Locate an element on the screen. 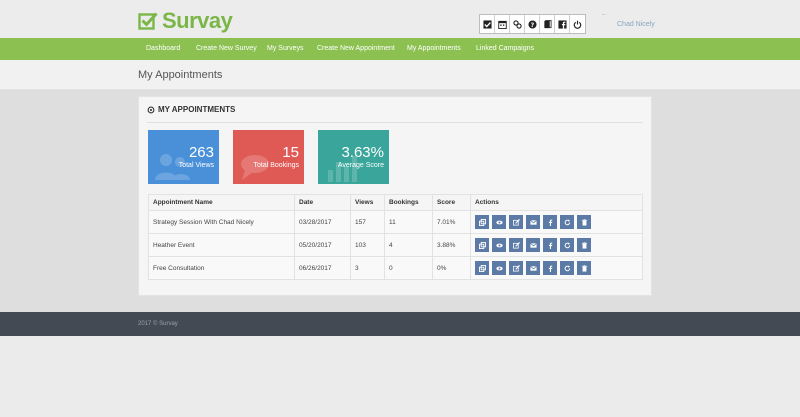  cell-bookings: 0 is located at coordinates (408, 268).